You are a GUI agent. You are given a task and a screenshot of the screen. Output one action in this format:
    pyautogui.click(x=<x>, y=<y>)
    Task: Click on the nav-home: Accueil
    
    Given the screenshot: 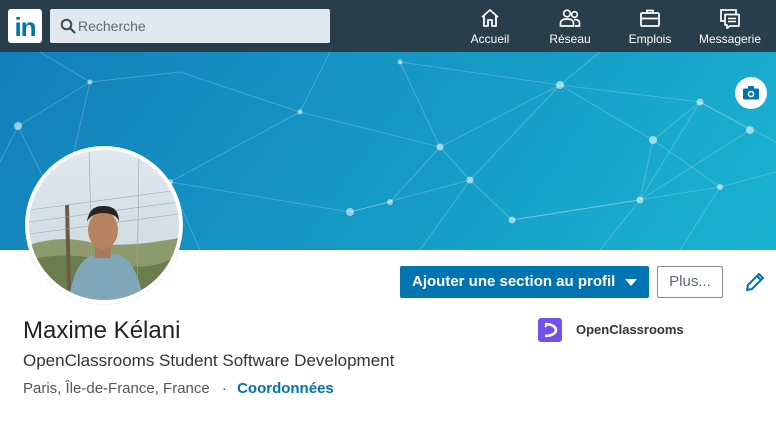 What is the action you would take?
    pyautogui.click(x=490, y=26)
    